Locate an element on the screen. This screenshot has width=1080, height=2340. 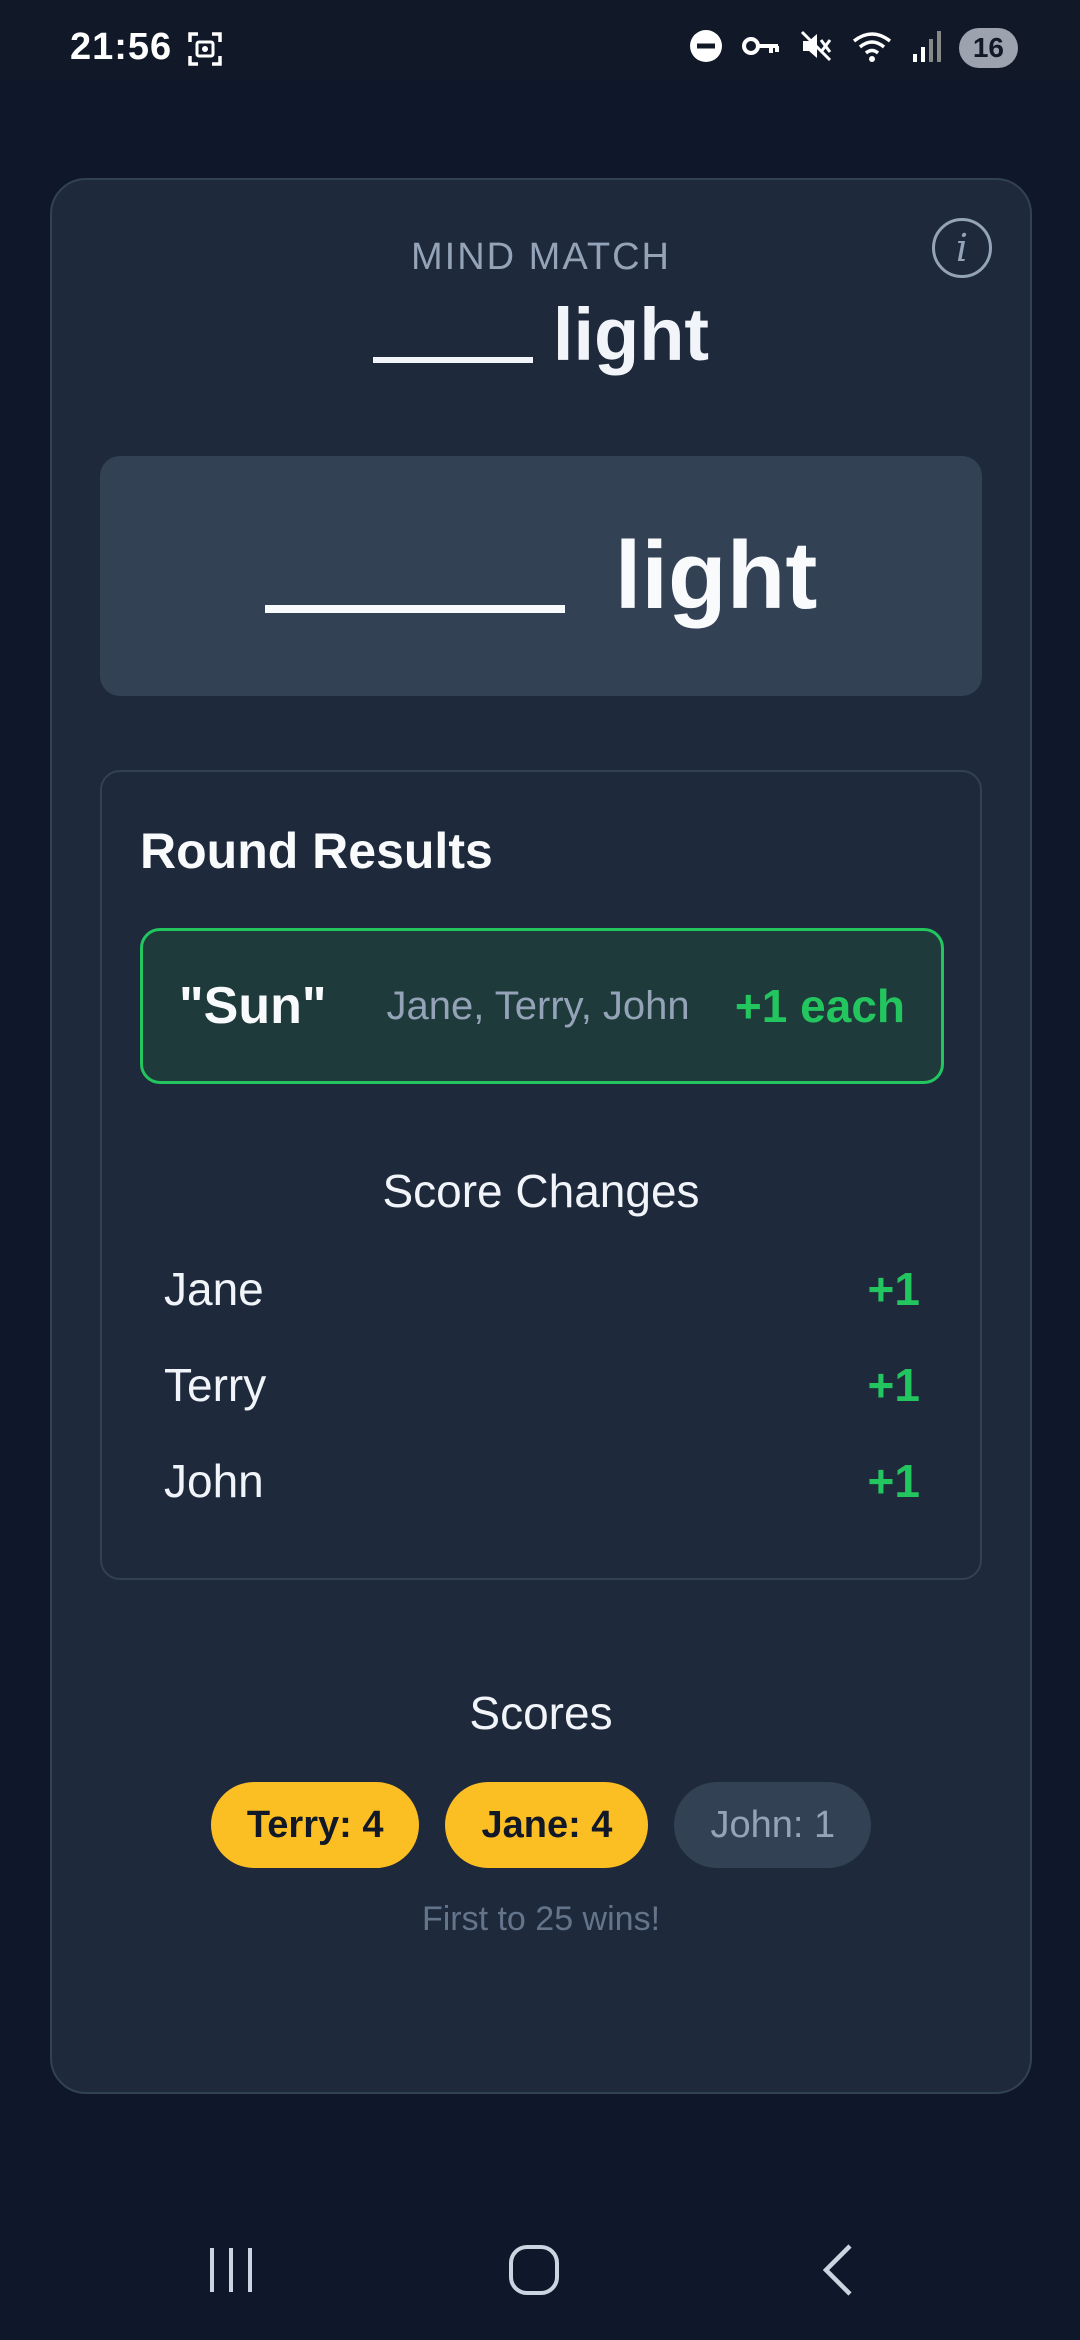
battery-indicator: 16 is located at coordinates (988, 48).